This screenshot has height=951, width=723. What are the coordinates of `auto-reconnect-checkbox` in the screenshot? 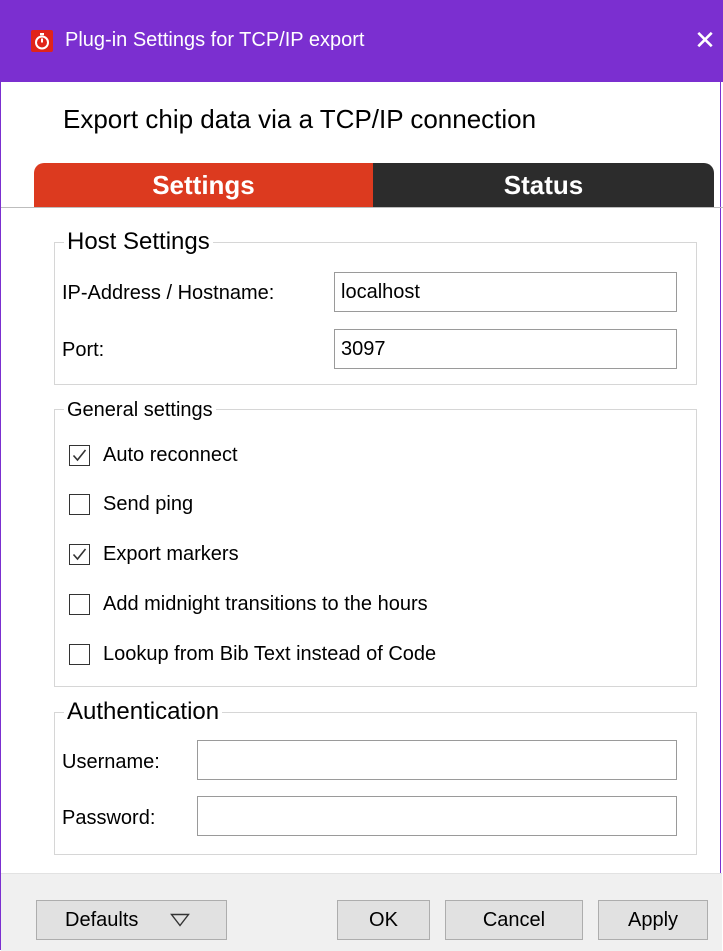 It's located at (79, 455).